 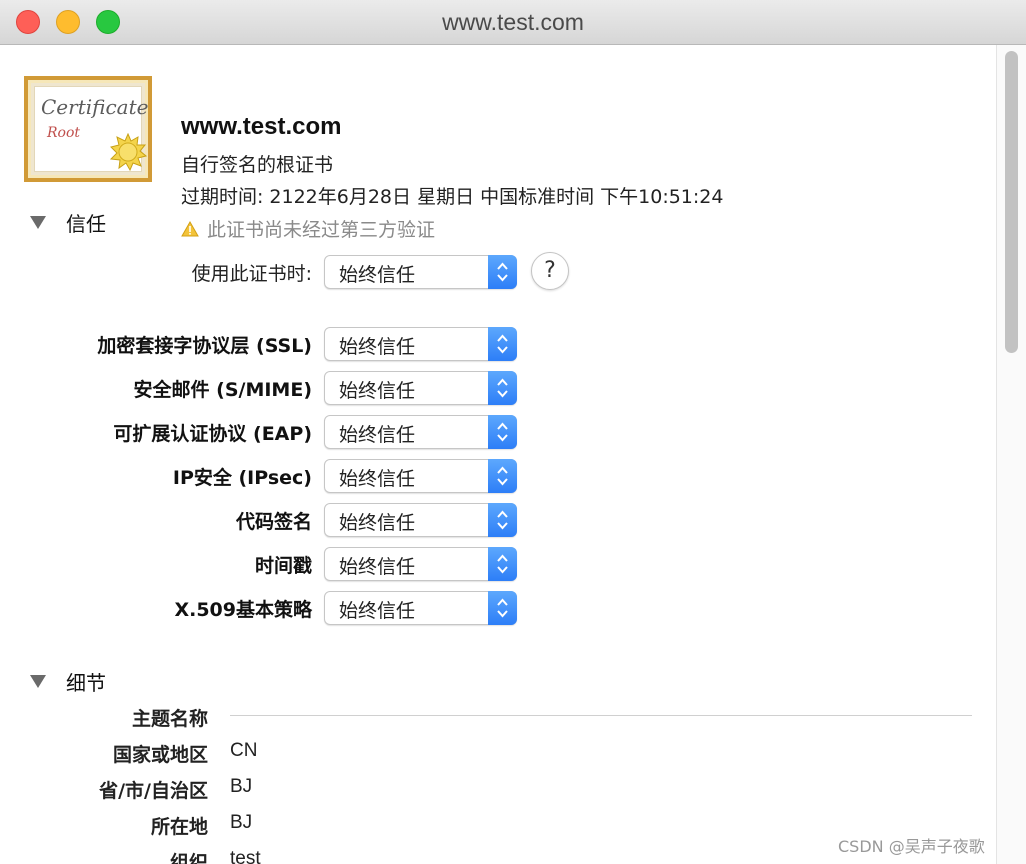 I want to click on trust-row: 时间戳 始终信任, so click(x=300, y=564).